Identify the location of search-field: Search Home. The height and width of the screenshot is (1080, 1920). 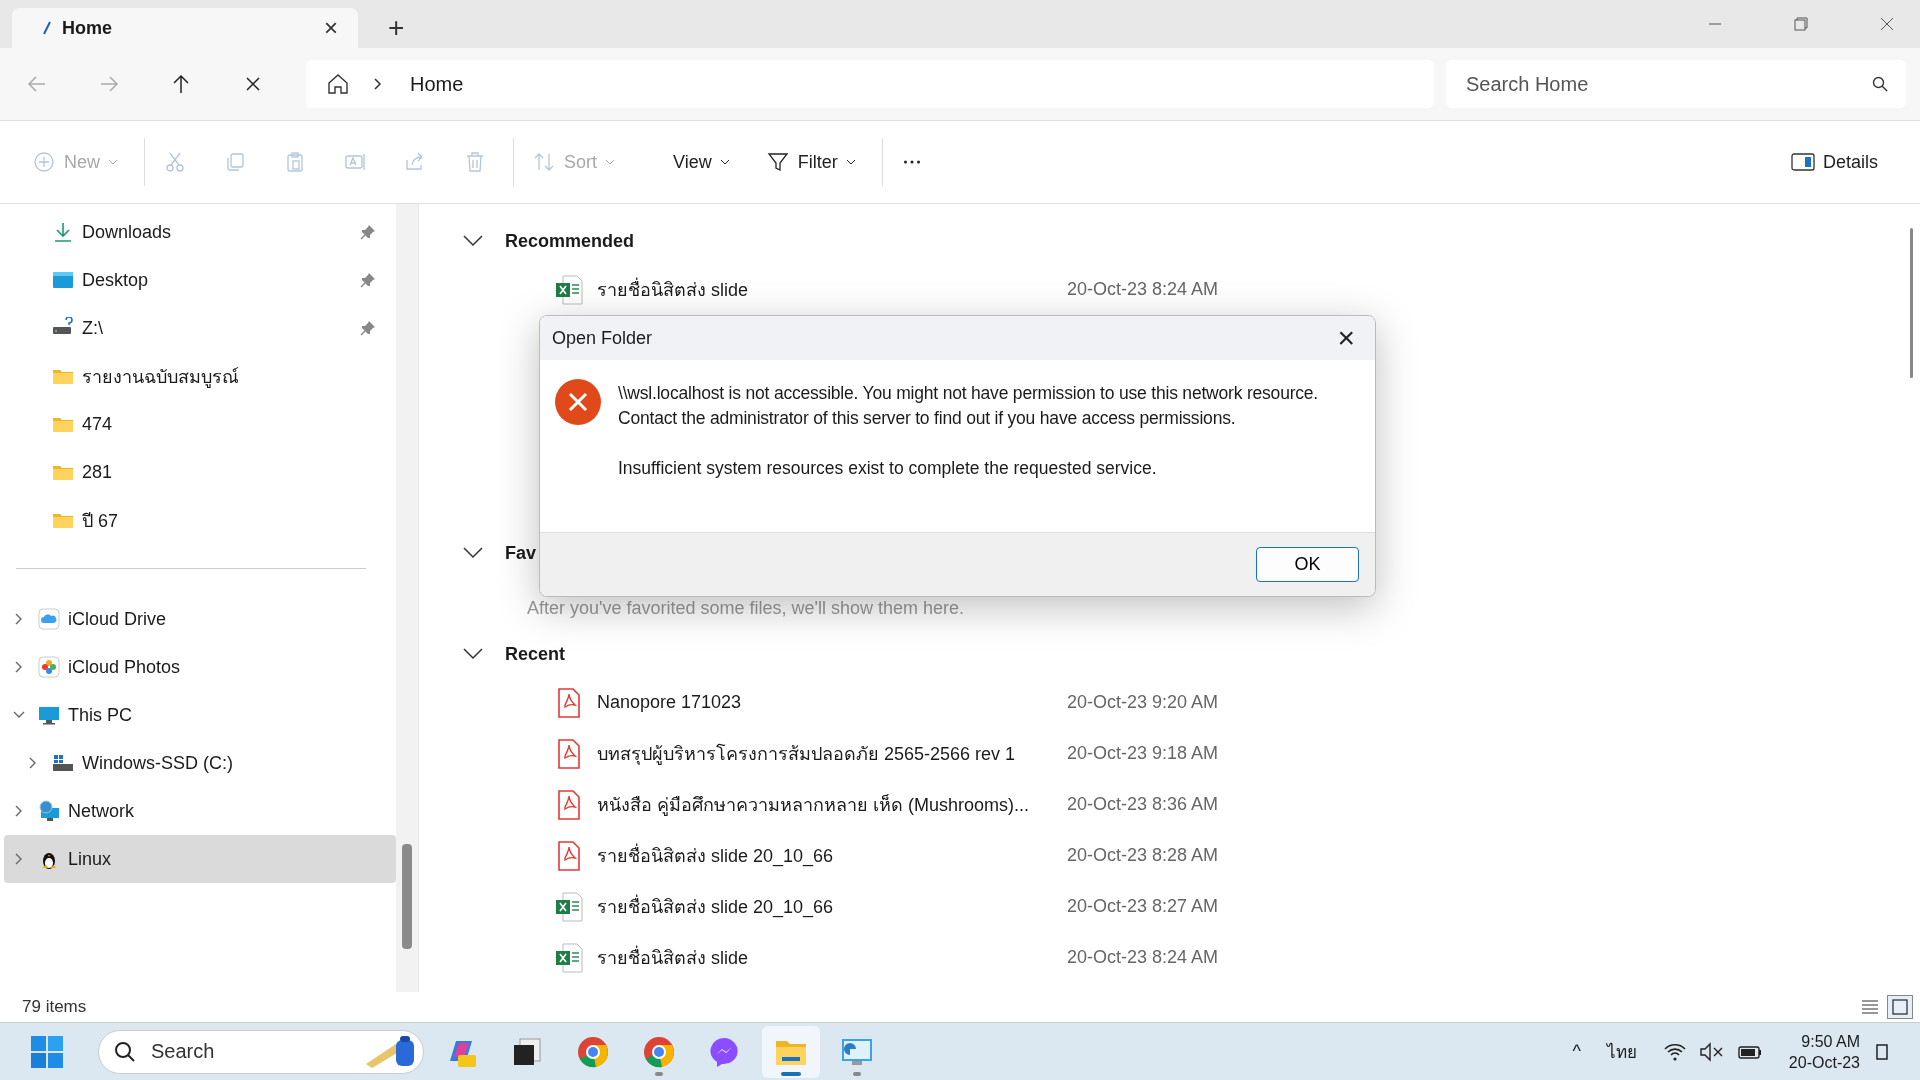
(1676, 84).